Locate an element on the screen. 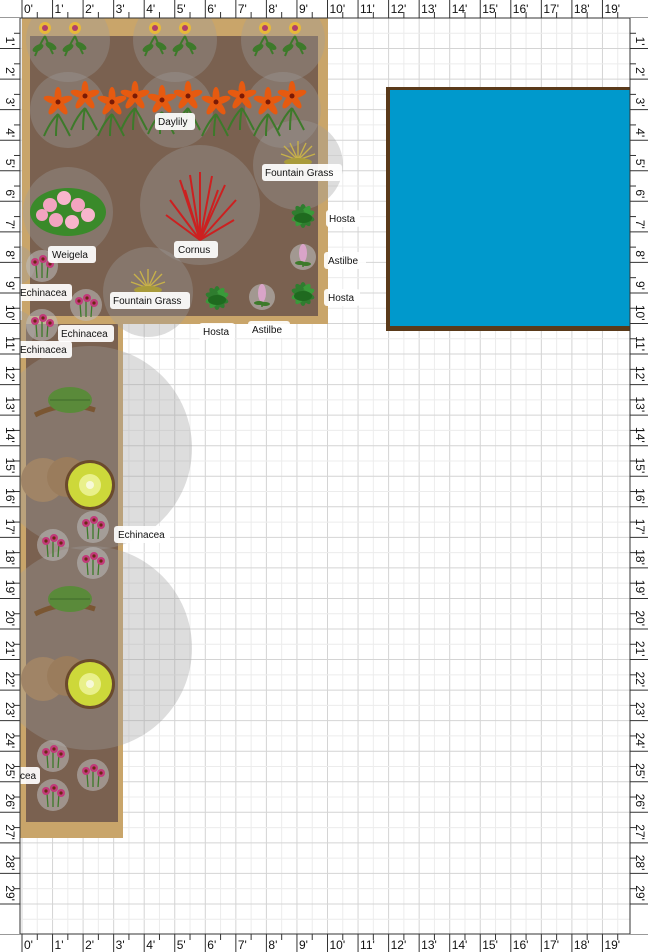 The image size is (648, 952). label-daylily: Daylily is located at coordinates (175, 121).